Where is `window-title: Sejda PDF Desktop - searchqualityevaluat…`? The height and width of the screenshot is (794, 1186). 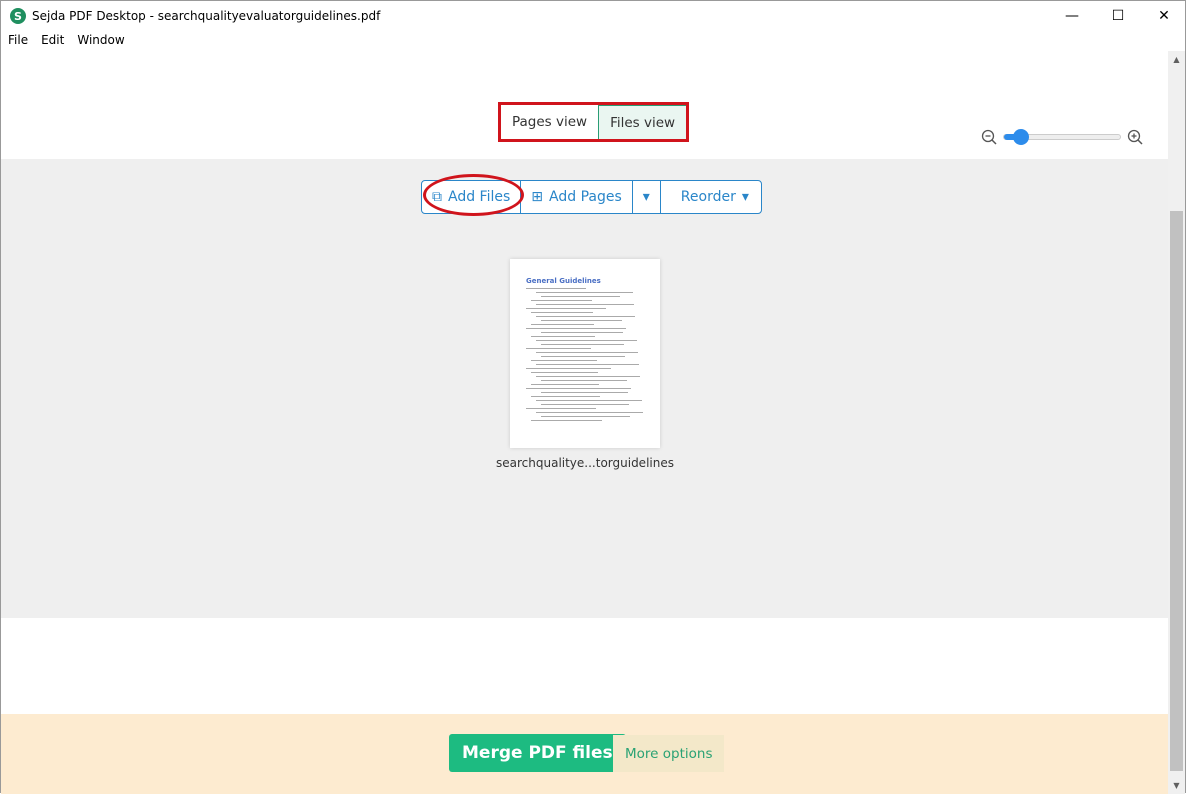 window-title: Sejda PDF Desktop - searchqualityevaluat… is located at coordinates (206, 16).